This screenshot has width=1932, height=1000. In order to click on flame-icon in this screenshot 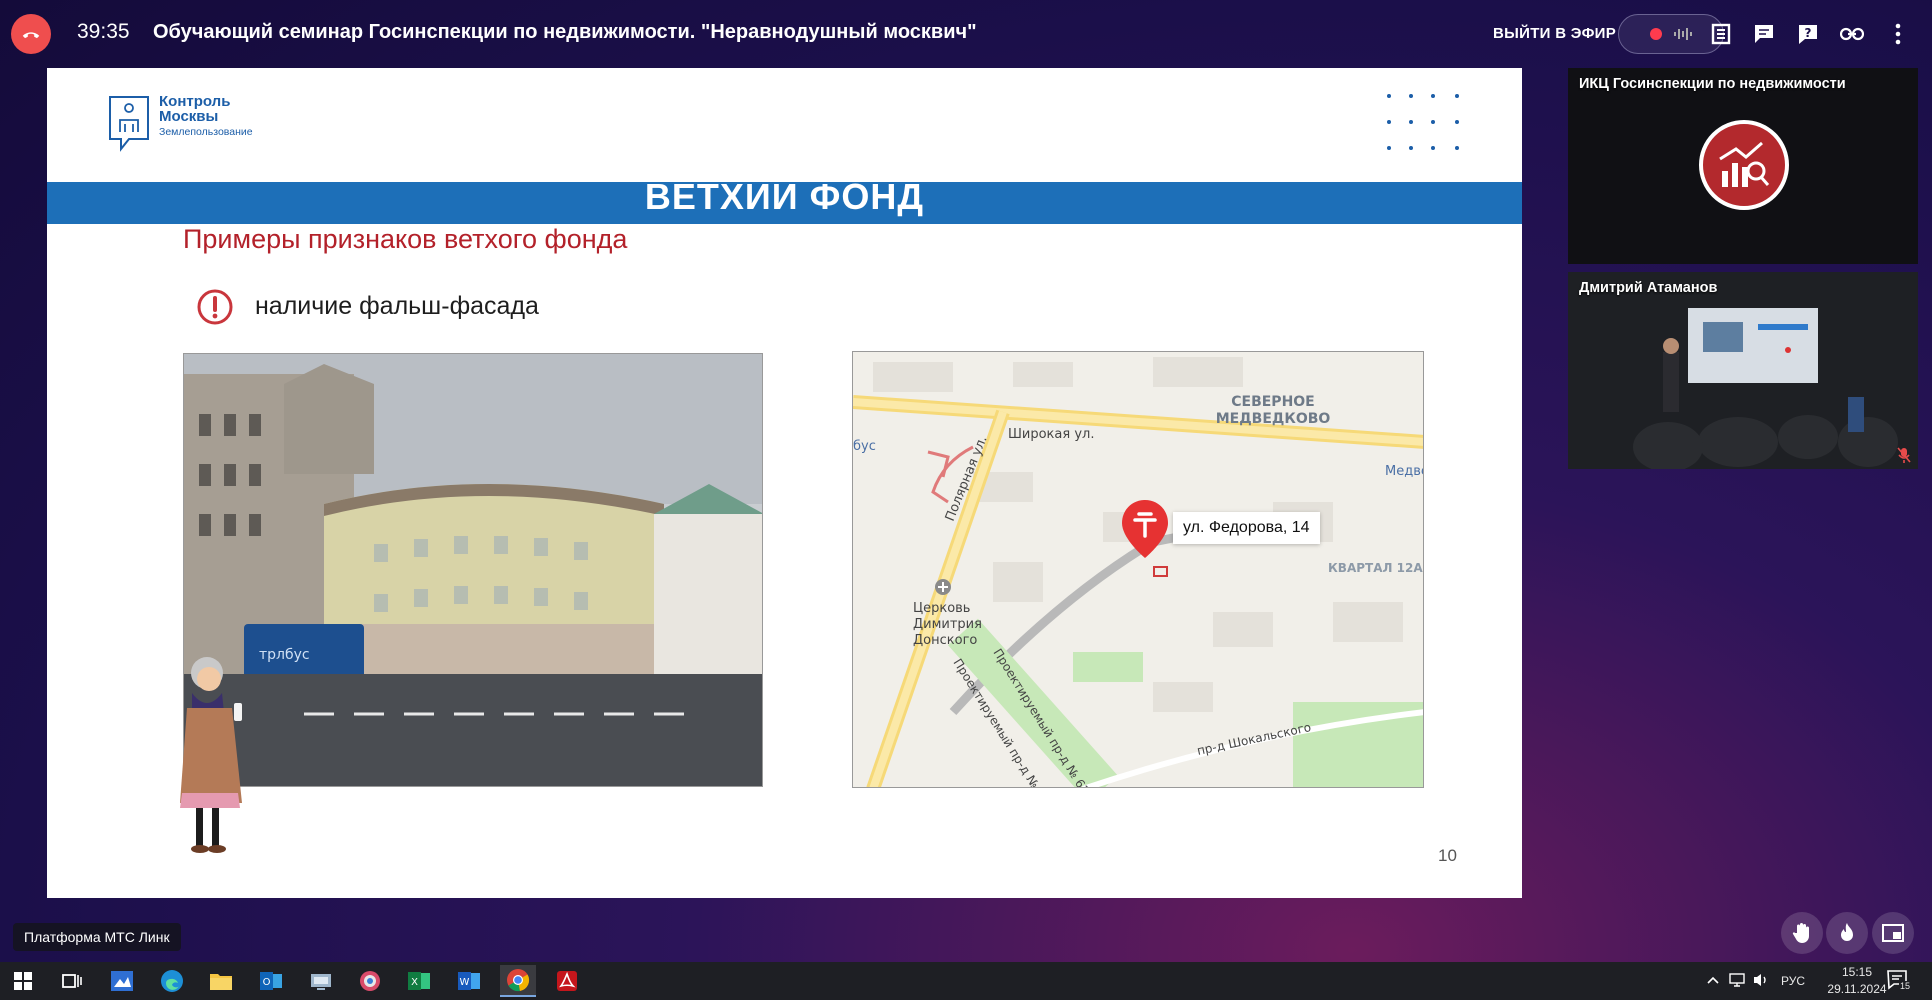, I will do `click(1847, 932)`.